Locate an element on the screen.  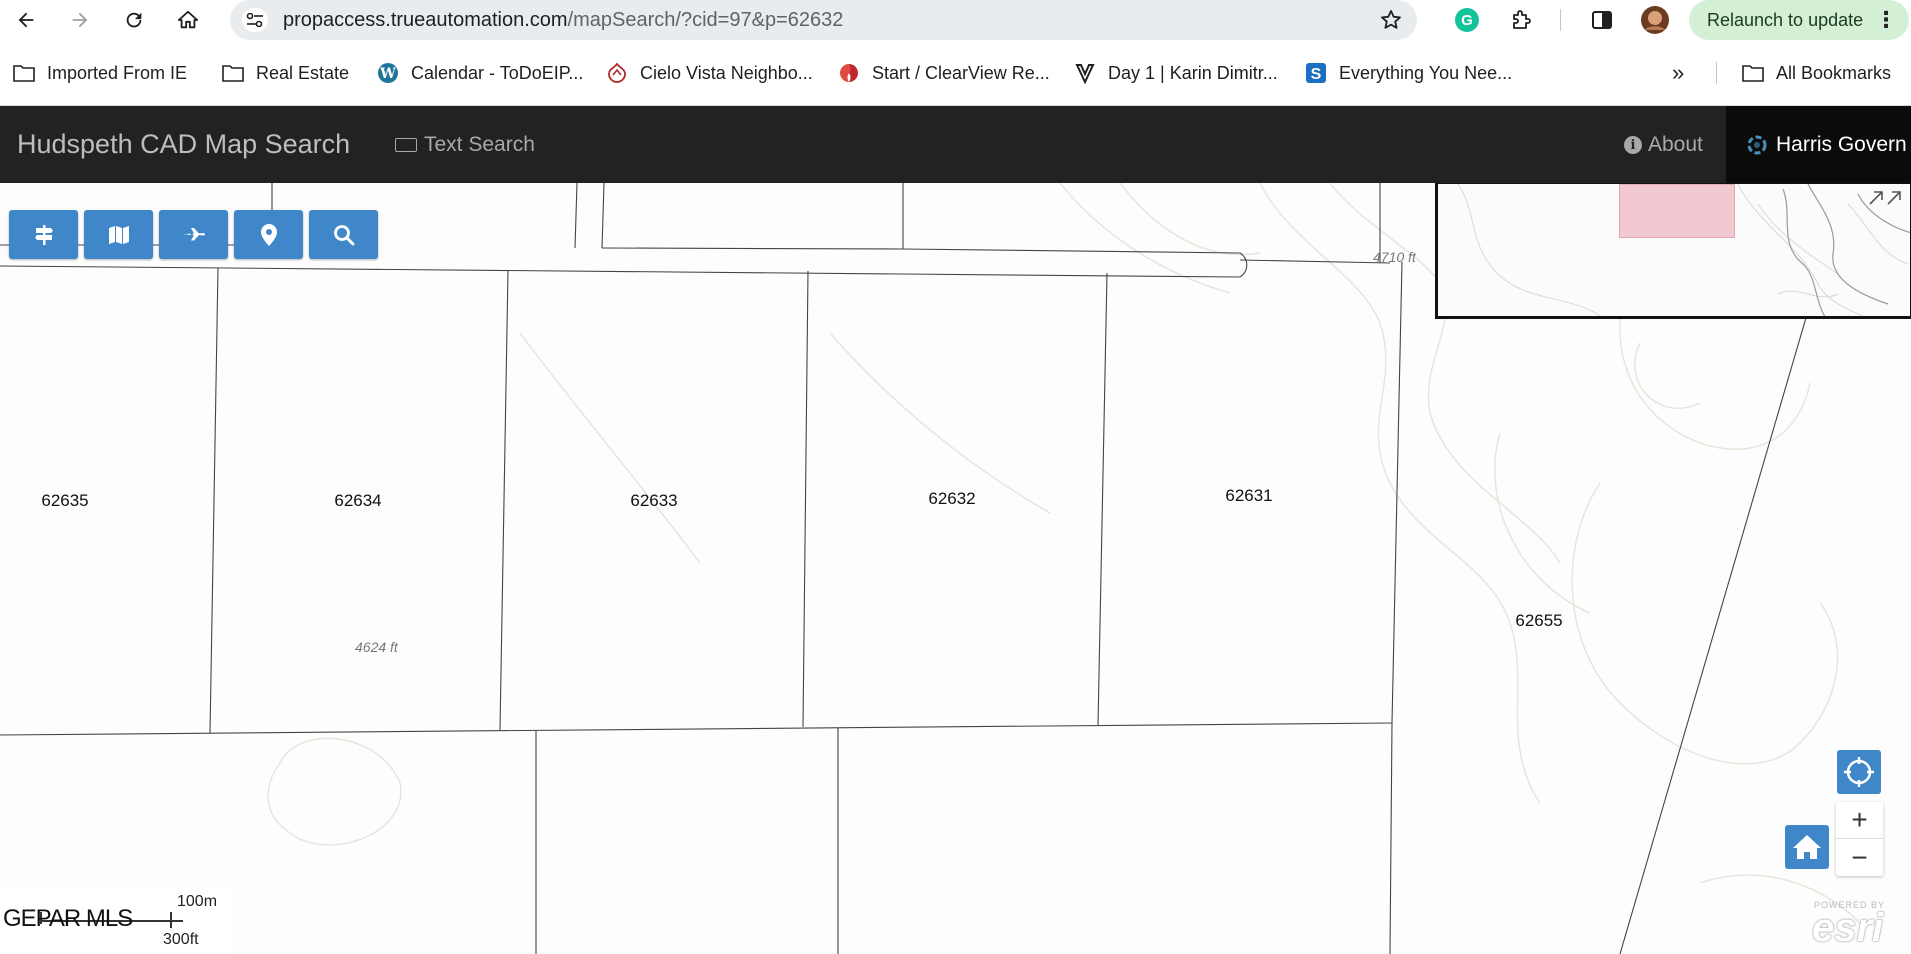
esri-logo: POWERED BY esri is located at coordinates (1860, 926).